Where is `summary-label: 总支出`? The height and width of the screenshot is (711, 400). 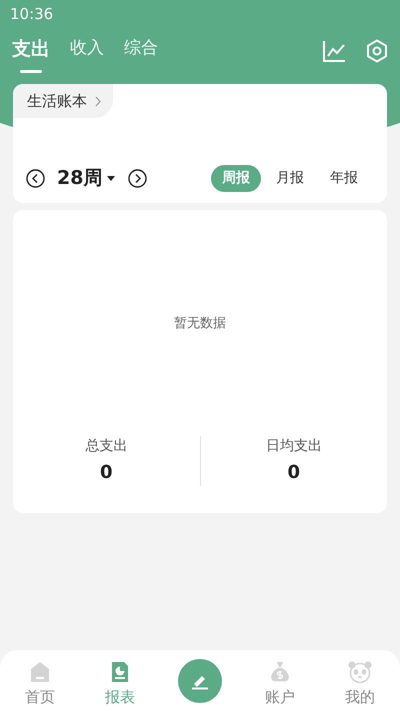 summary-label: 总支出 is located at coordinates (106, 446).